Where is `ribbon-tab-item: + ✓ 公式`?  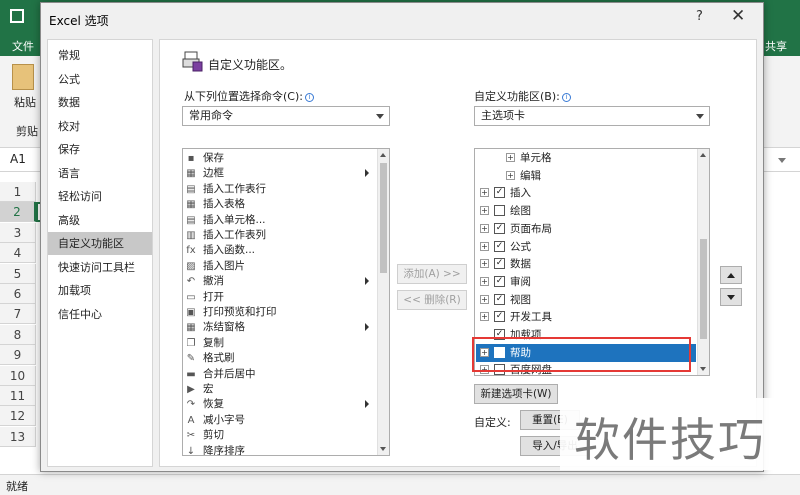
ribbon-tab-item: + ✓ 公式 is located at coordinates (586, 247).